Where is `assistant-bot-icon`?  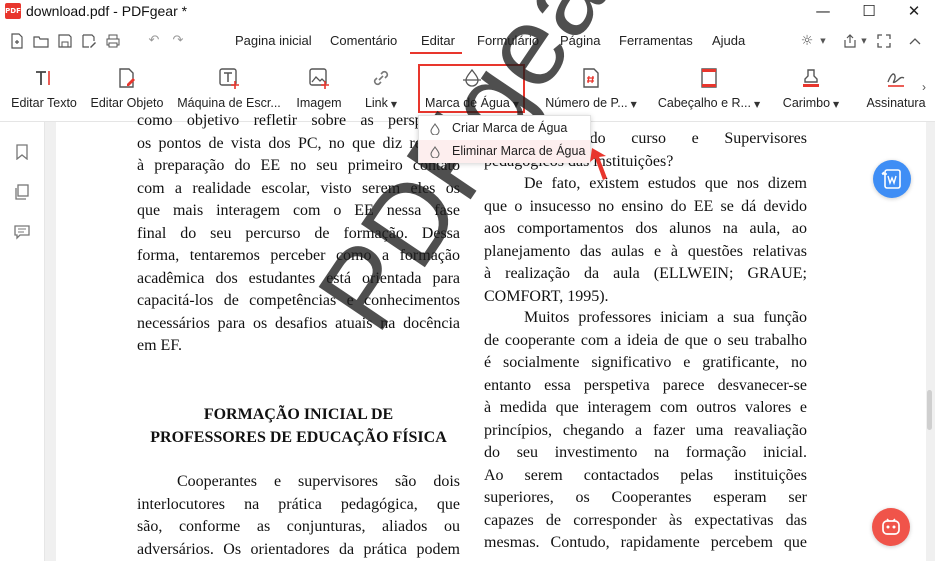 assistant-bot-icon is located at coordinates (891, 526).